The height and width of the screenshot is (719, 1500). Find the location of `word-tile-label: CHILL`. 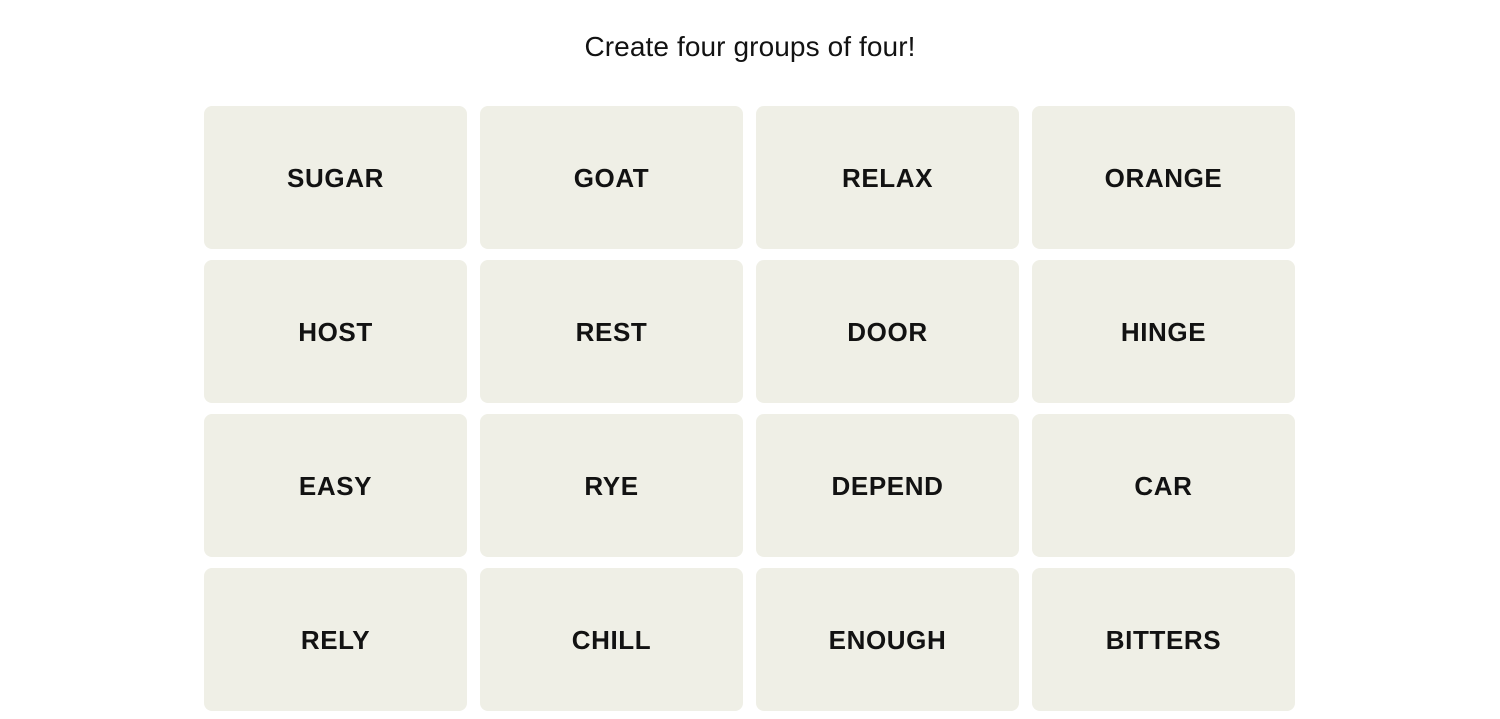

word-tile-label: CHILL is located at coordinates (611, 639).